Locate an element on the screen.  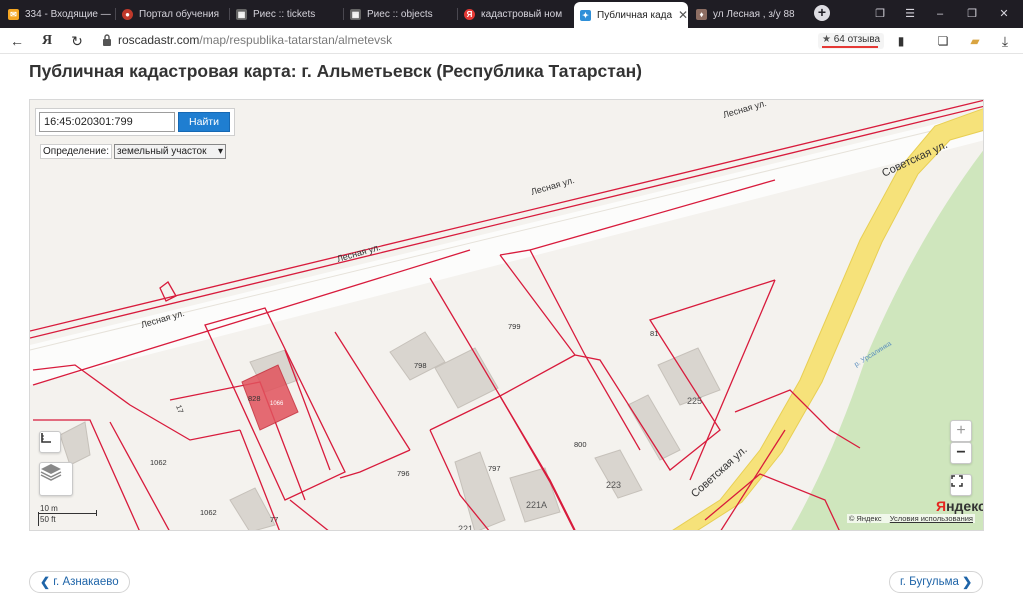
tab-label: Риес :: objects is located at coordinates (400, 14).